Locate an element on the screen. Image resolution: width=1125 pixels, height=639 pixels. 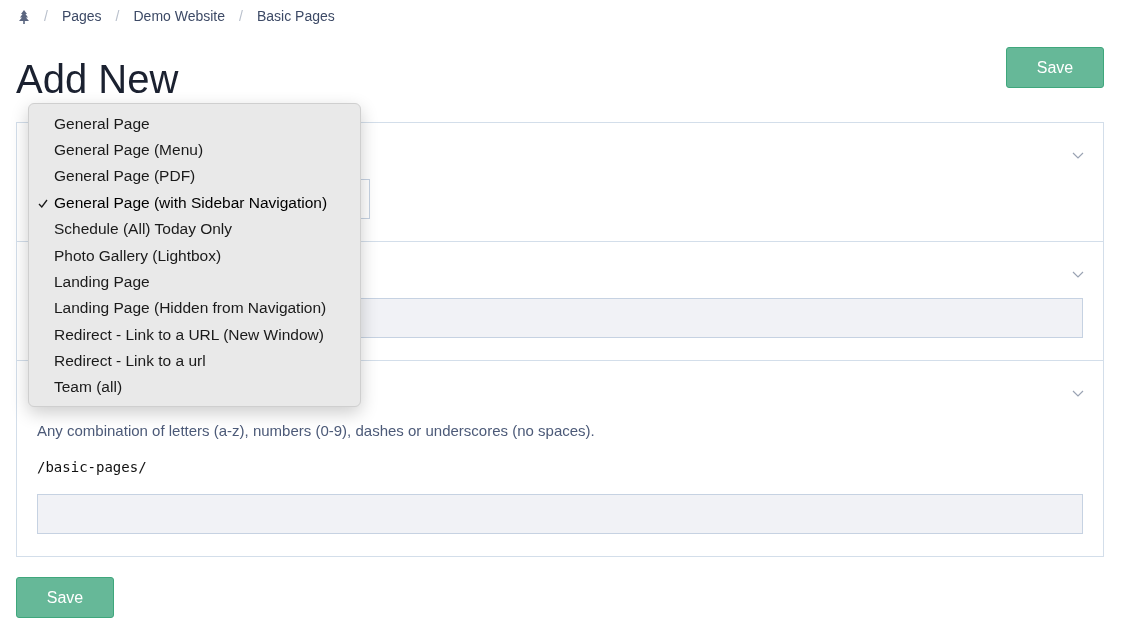
dropdown-option: Landing Page is located at coordinates (194, 281).